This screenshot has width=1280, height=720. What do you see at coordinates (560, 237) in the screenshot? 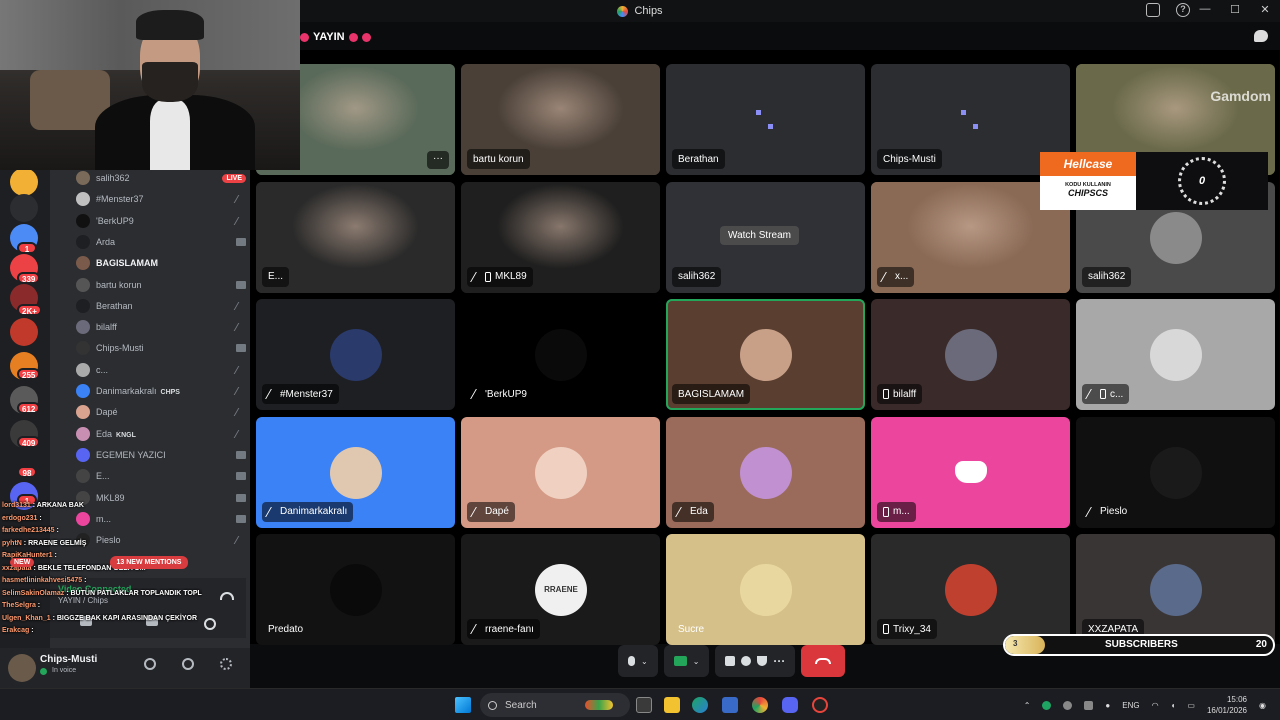
I see `video-tile: MKL89` at bounding box center [560, 237].